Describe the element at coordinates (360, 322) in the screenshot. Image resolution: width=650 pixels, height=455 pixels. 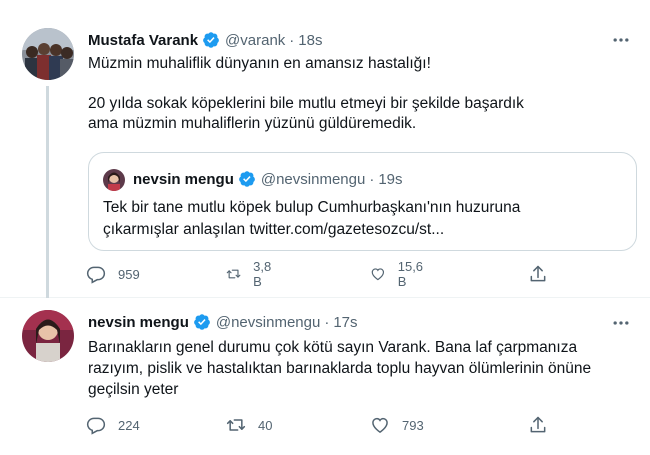
I see `tweet-header: nevsin mengu @nevsinmengu · 17s` at that location.